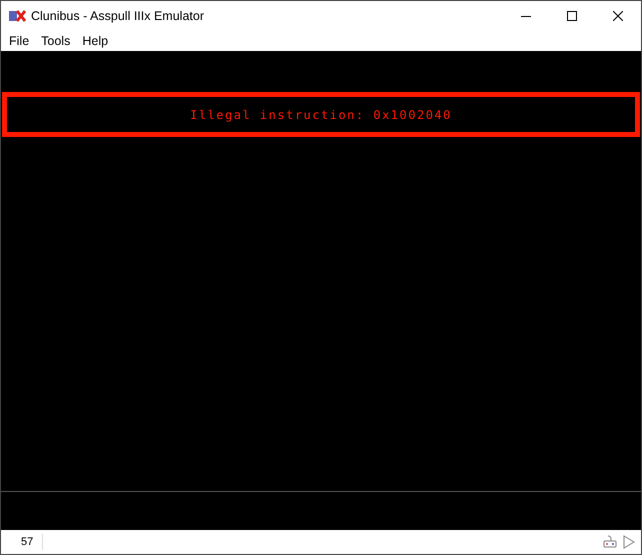  I want to click on menu-item: File, so click(19, 41).